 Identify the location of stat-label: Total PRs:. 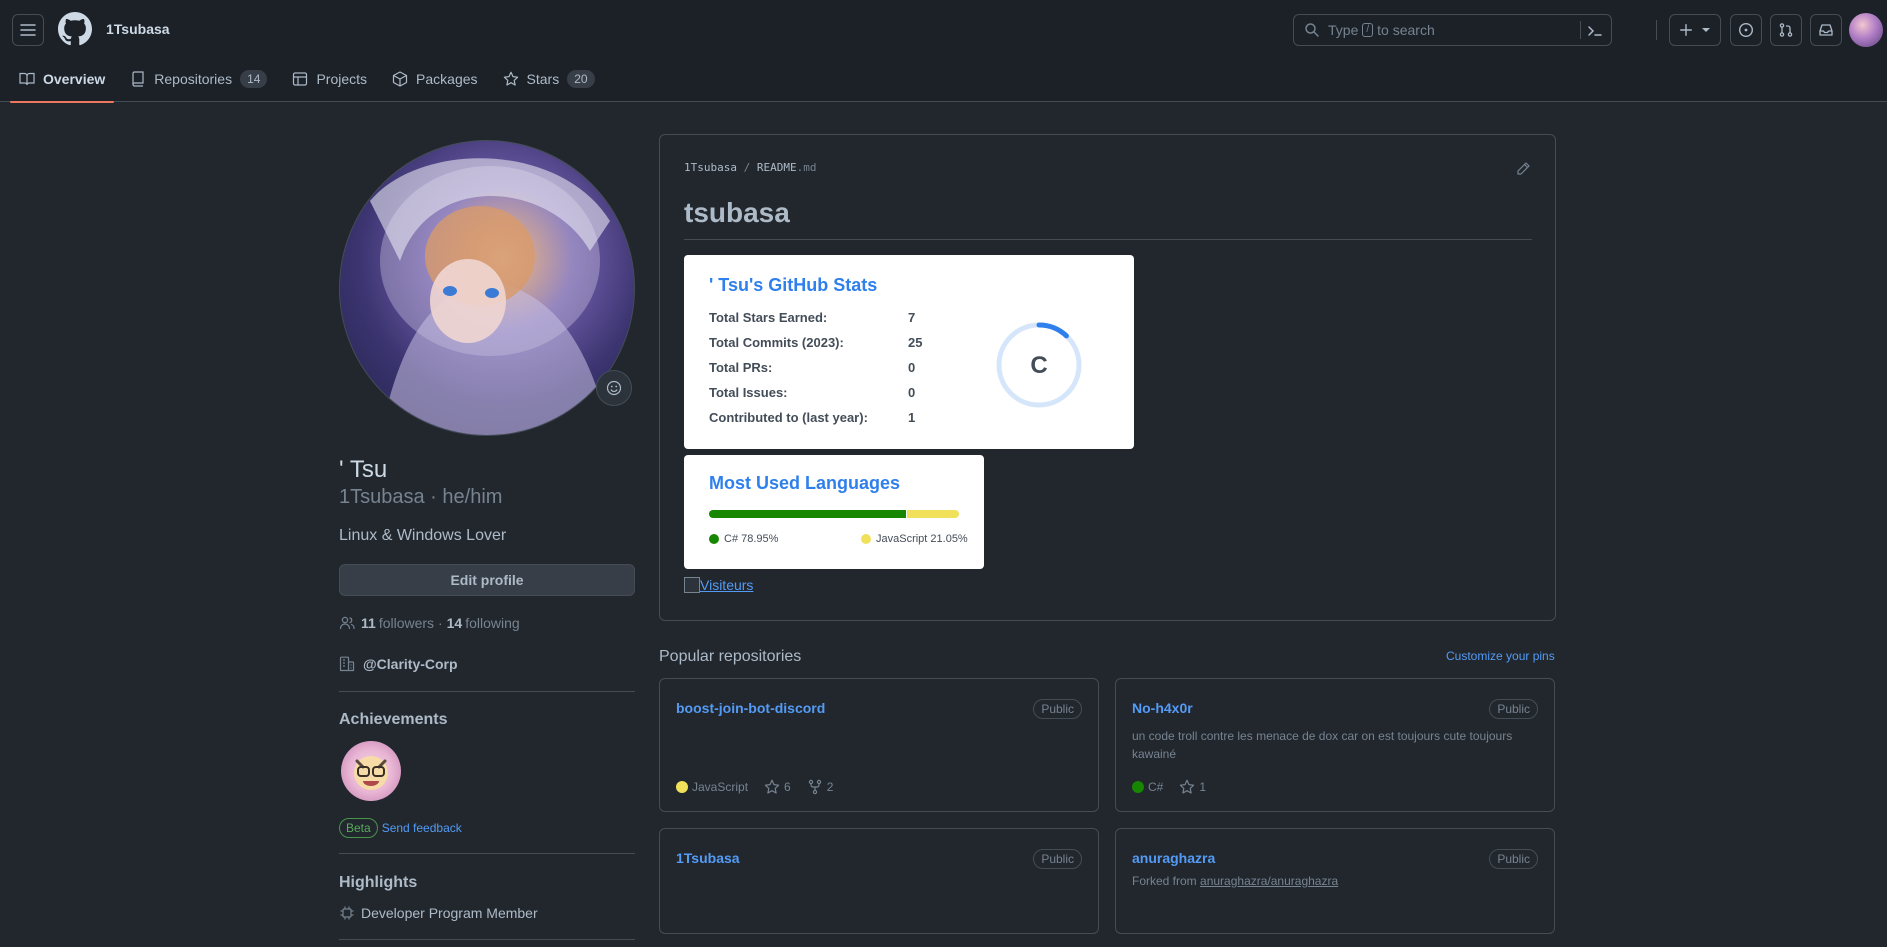
(741, 367).